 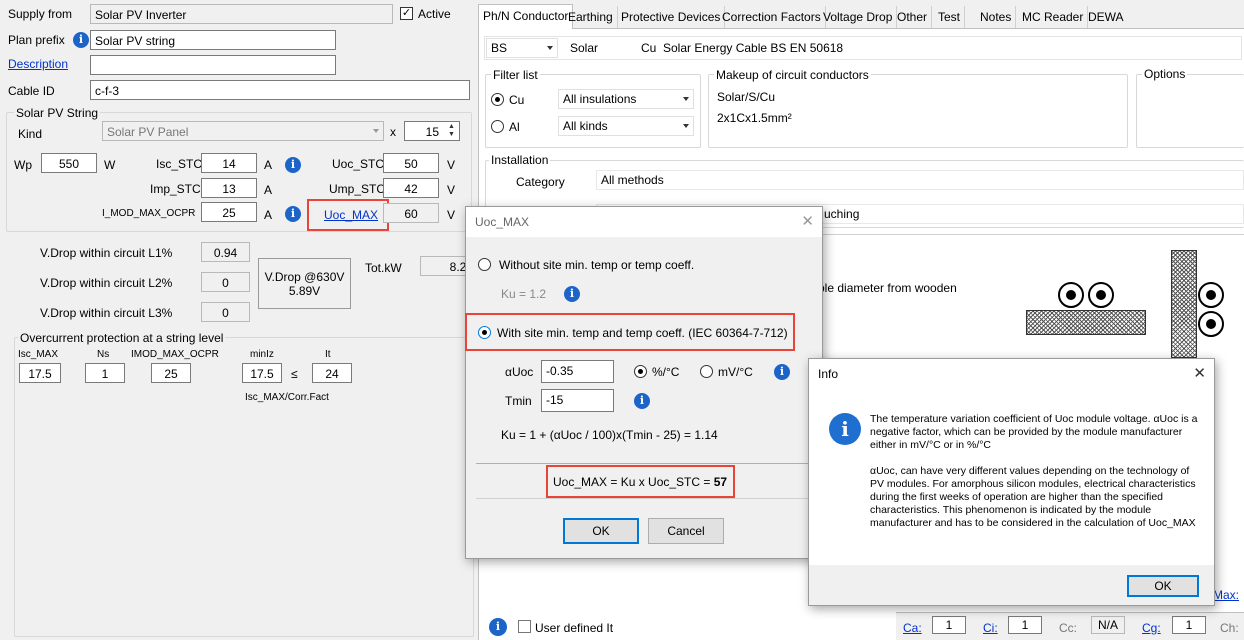 I want to click on ump-stc-field: 42, so click(x=411, y=188).